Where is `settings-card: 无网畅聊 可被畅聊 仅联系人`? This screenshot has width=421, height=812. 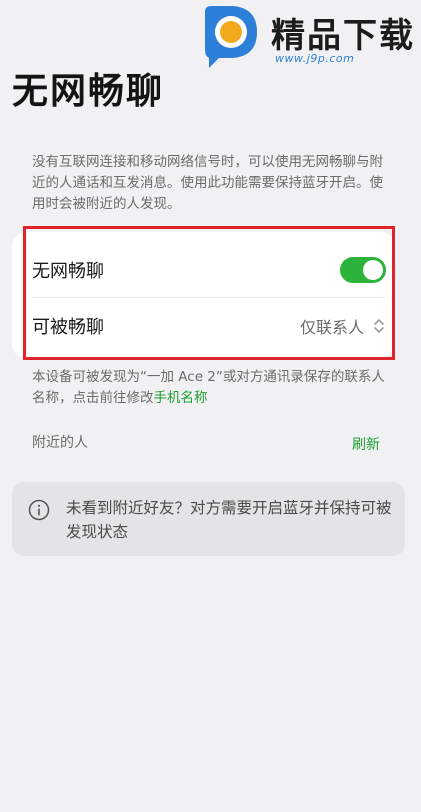 settings-card: 无网畅聊 可被畅聊 仅联系人 is located at coordinates (203, 295).